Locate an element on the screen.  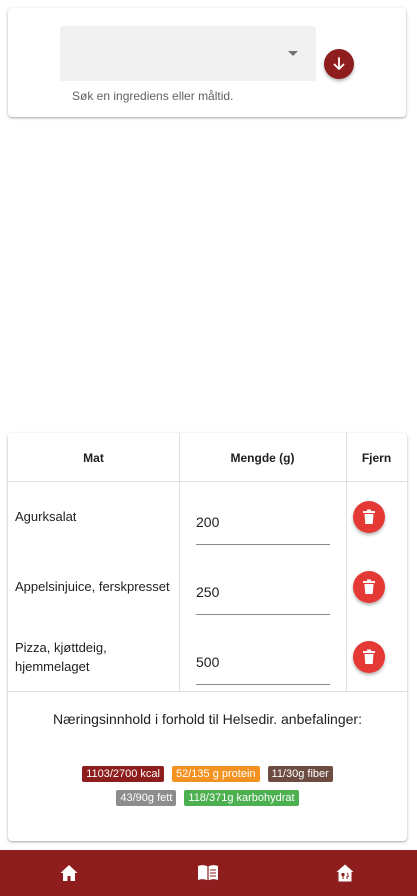
amount-value: 500 is located at coordinates (208, 662).